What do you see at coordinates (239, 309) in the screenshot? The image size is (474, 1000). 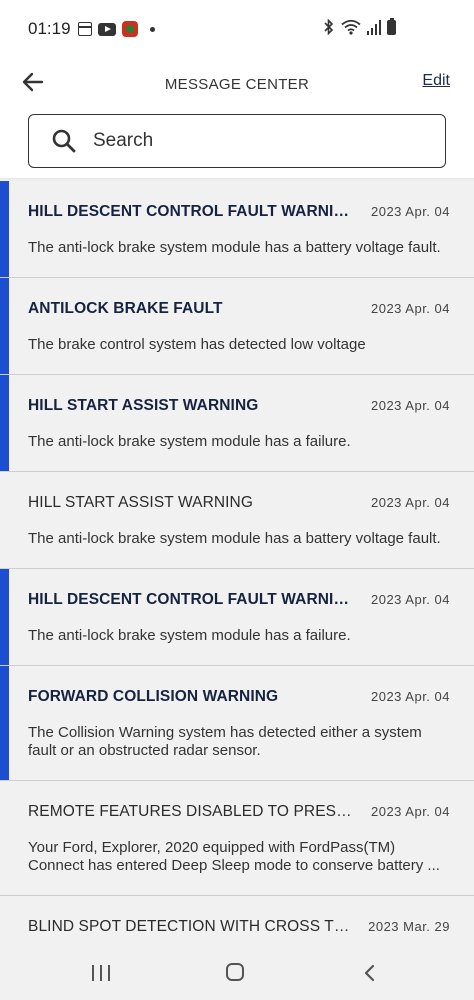 I see `message-header: ANTILOCK BRAKE FAULT 2023 Apr. 04` at bounding box center [239, 309].